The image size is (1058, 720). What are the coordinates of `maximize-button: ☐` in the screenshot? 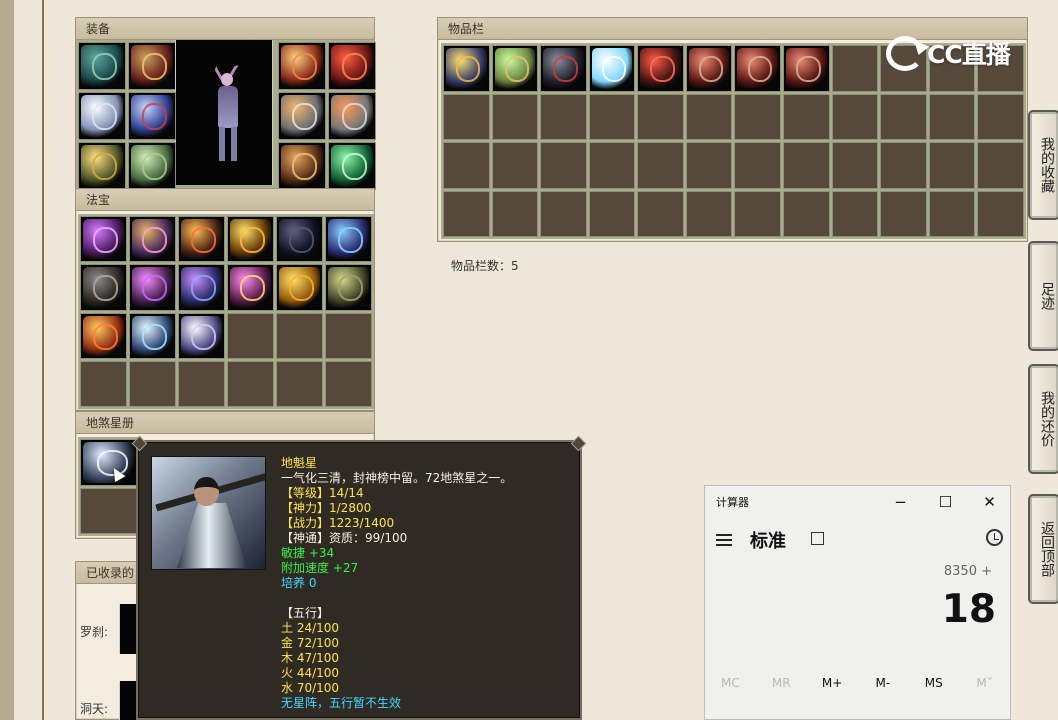 It's located at (945, 502).